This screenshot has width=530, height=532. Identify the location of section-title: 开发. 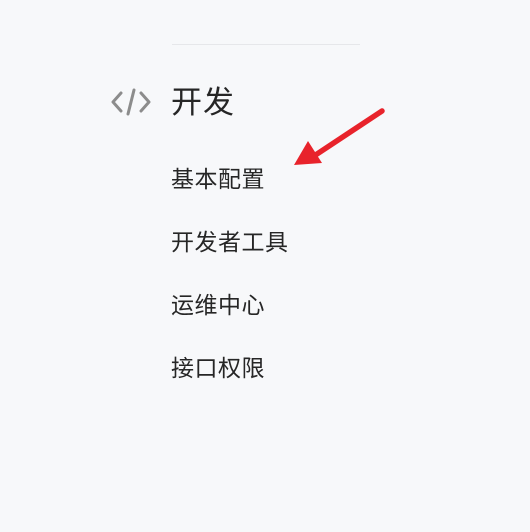
(203, 103).